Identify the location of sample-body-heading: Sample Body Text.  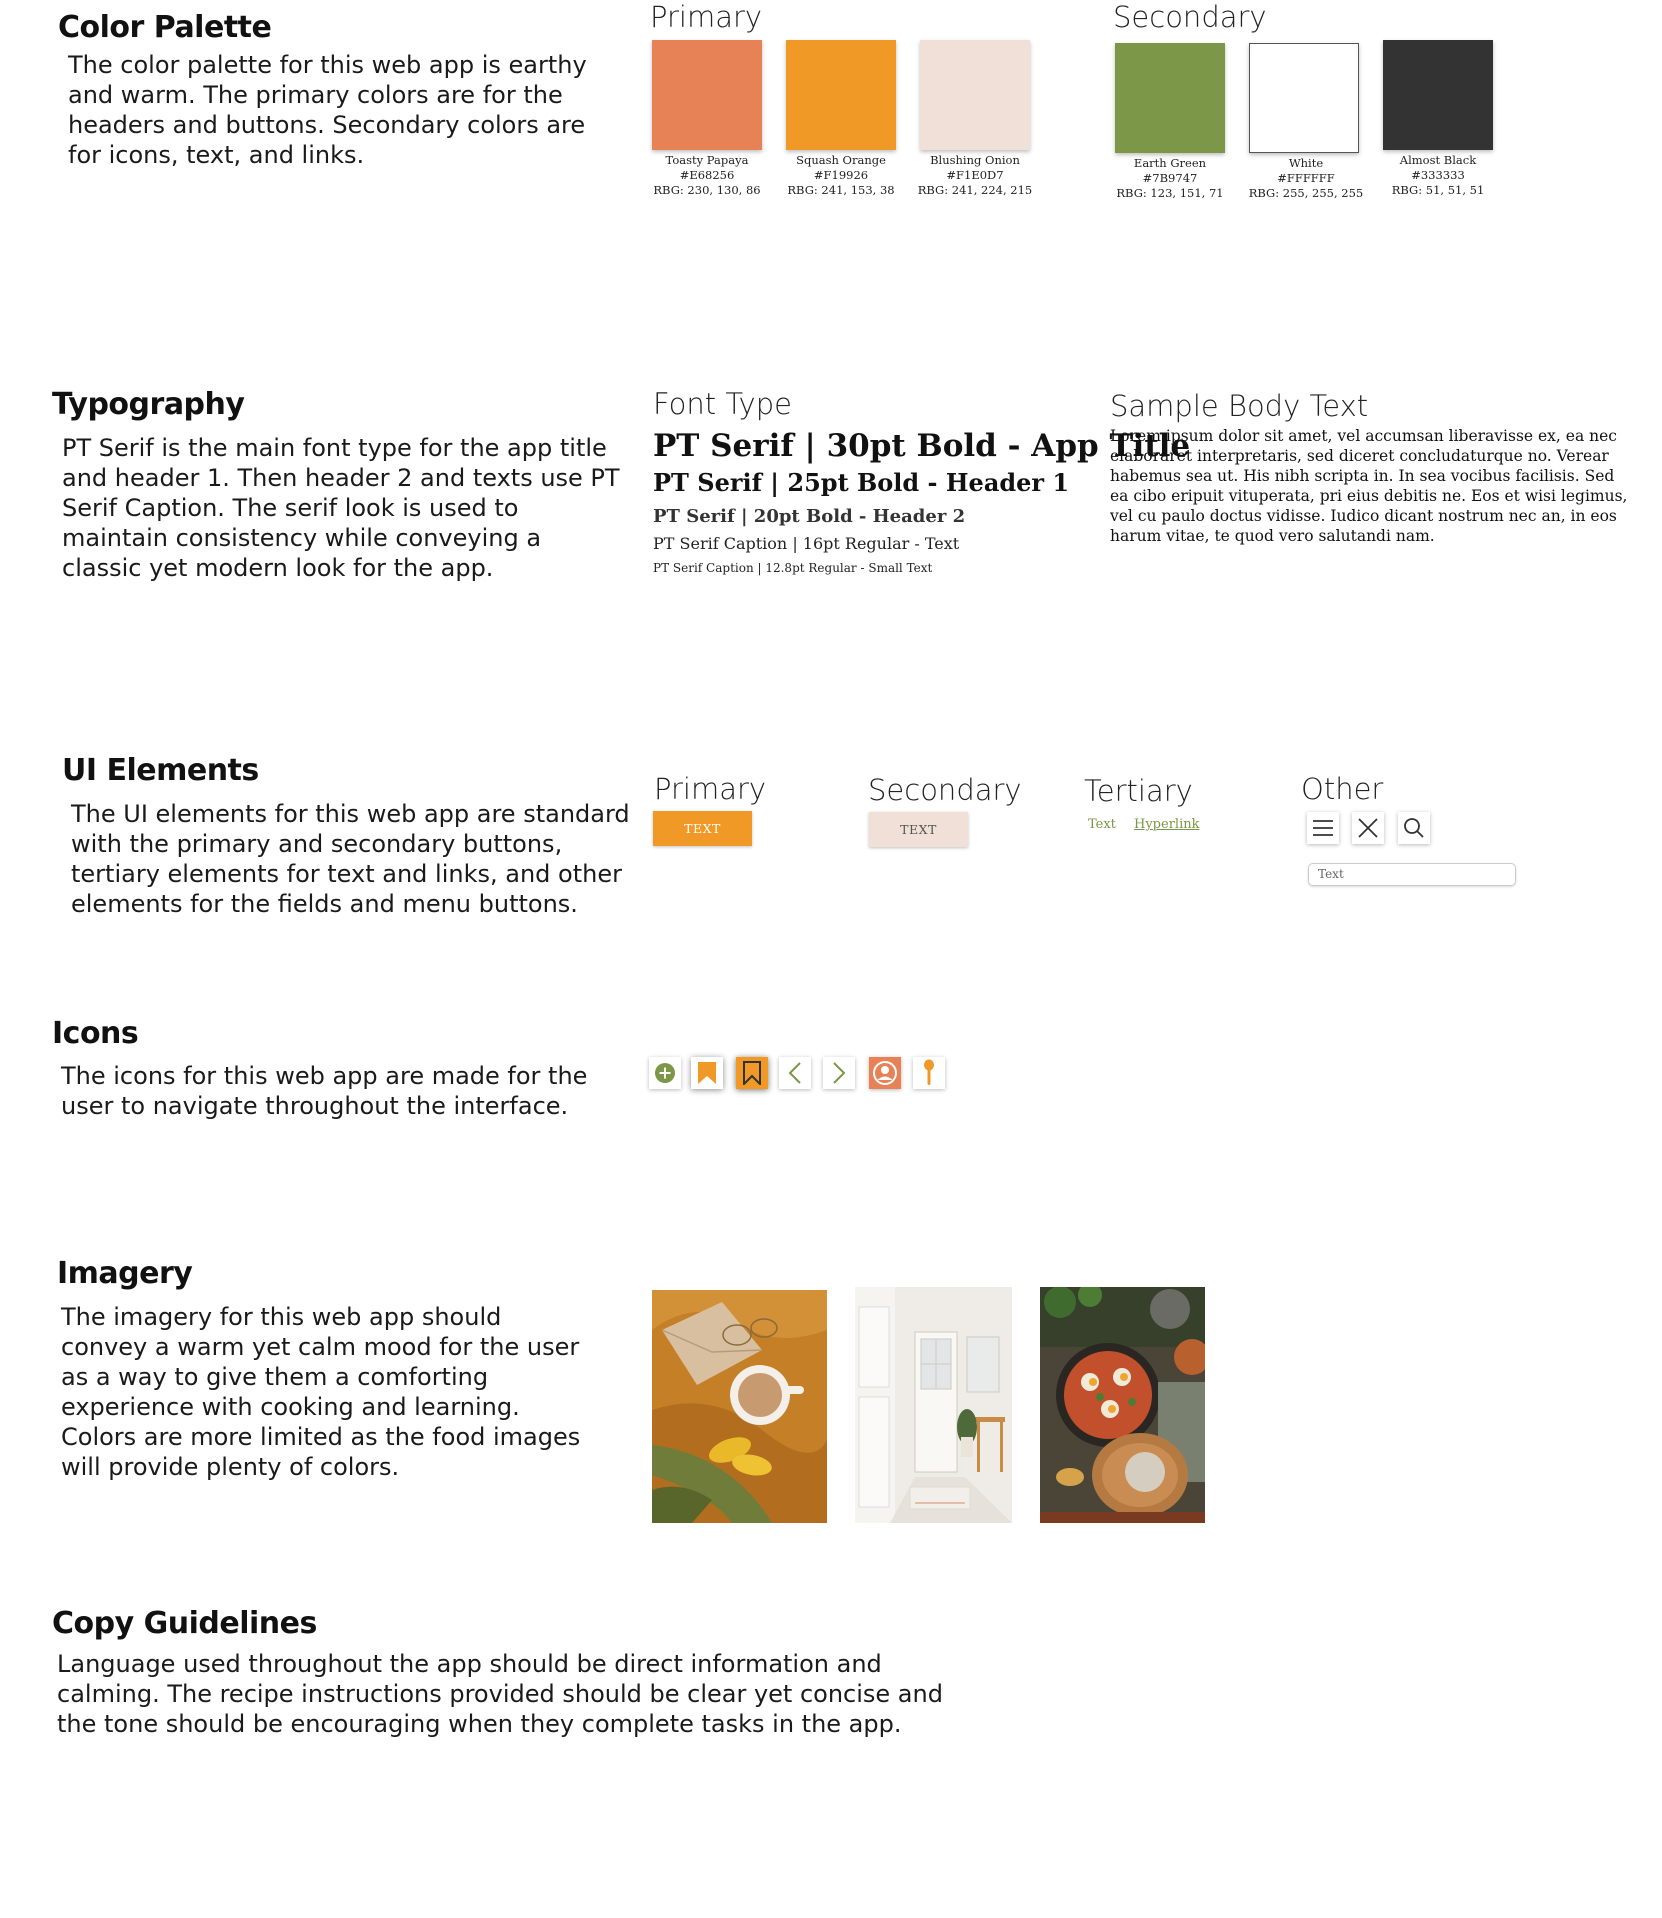
(1239, 406).